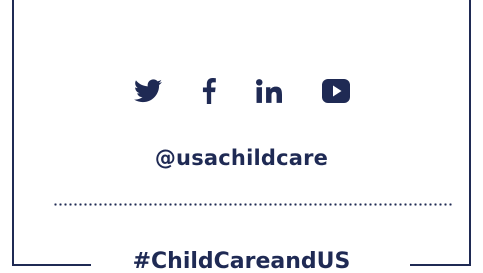 This screenshot has height=273, width=483. I want to click on youtube-icon, so click(335, 91).